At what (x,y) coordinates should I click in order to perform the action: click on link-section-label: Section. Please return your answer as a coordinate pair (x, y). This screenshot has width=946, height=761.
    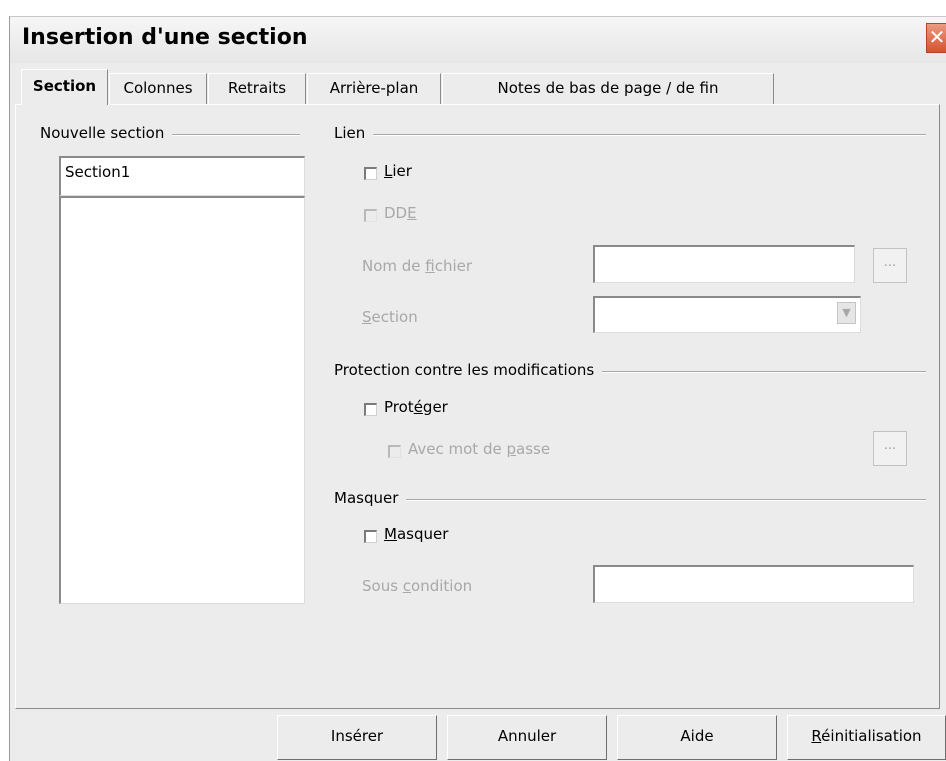
    Looking at the image, I should click on (390, 317).